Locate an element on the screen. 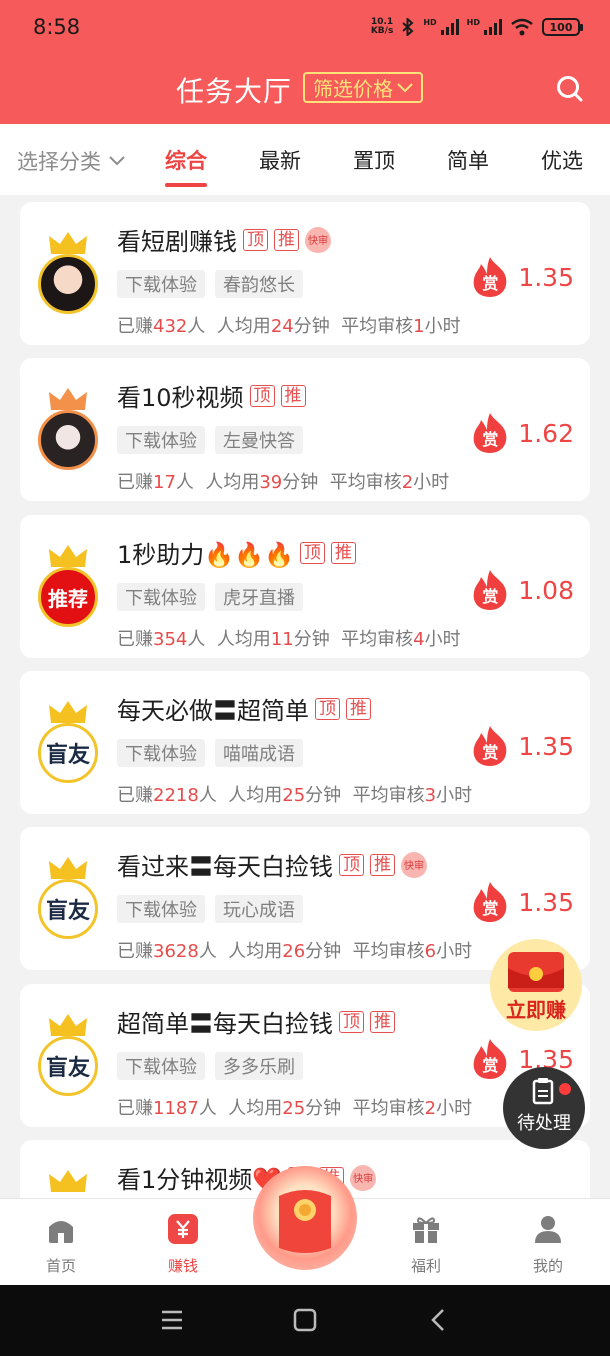  menu-icon is located at coordinates (172, 1320).